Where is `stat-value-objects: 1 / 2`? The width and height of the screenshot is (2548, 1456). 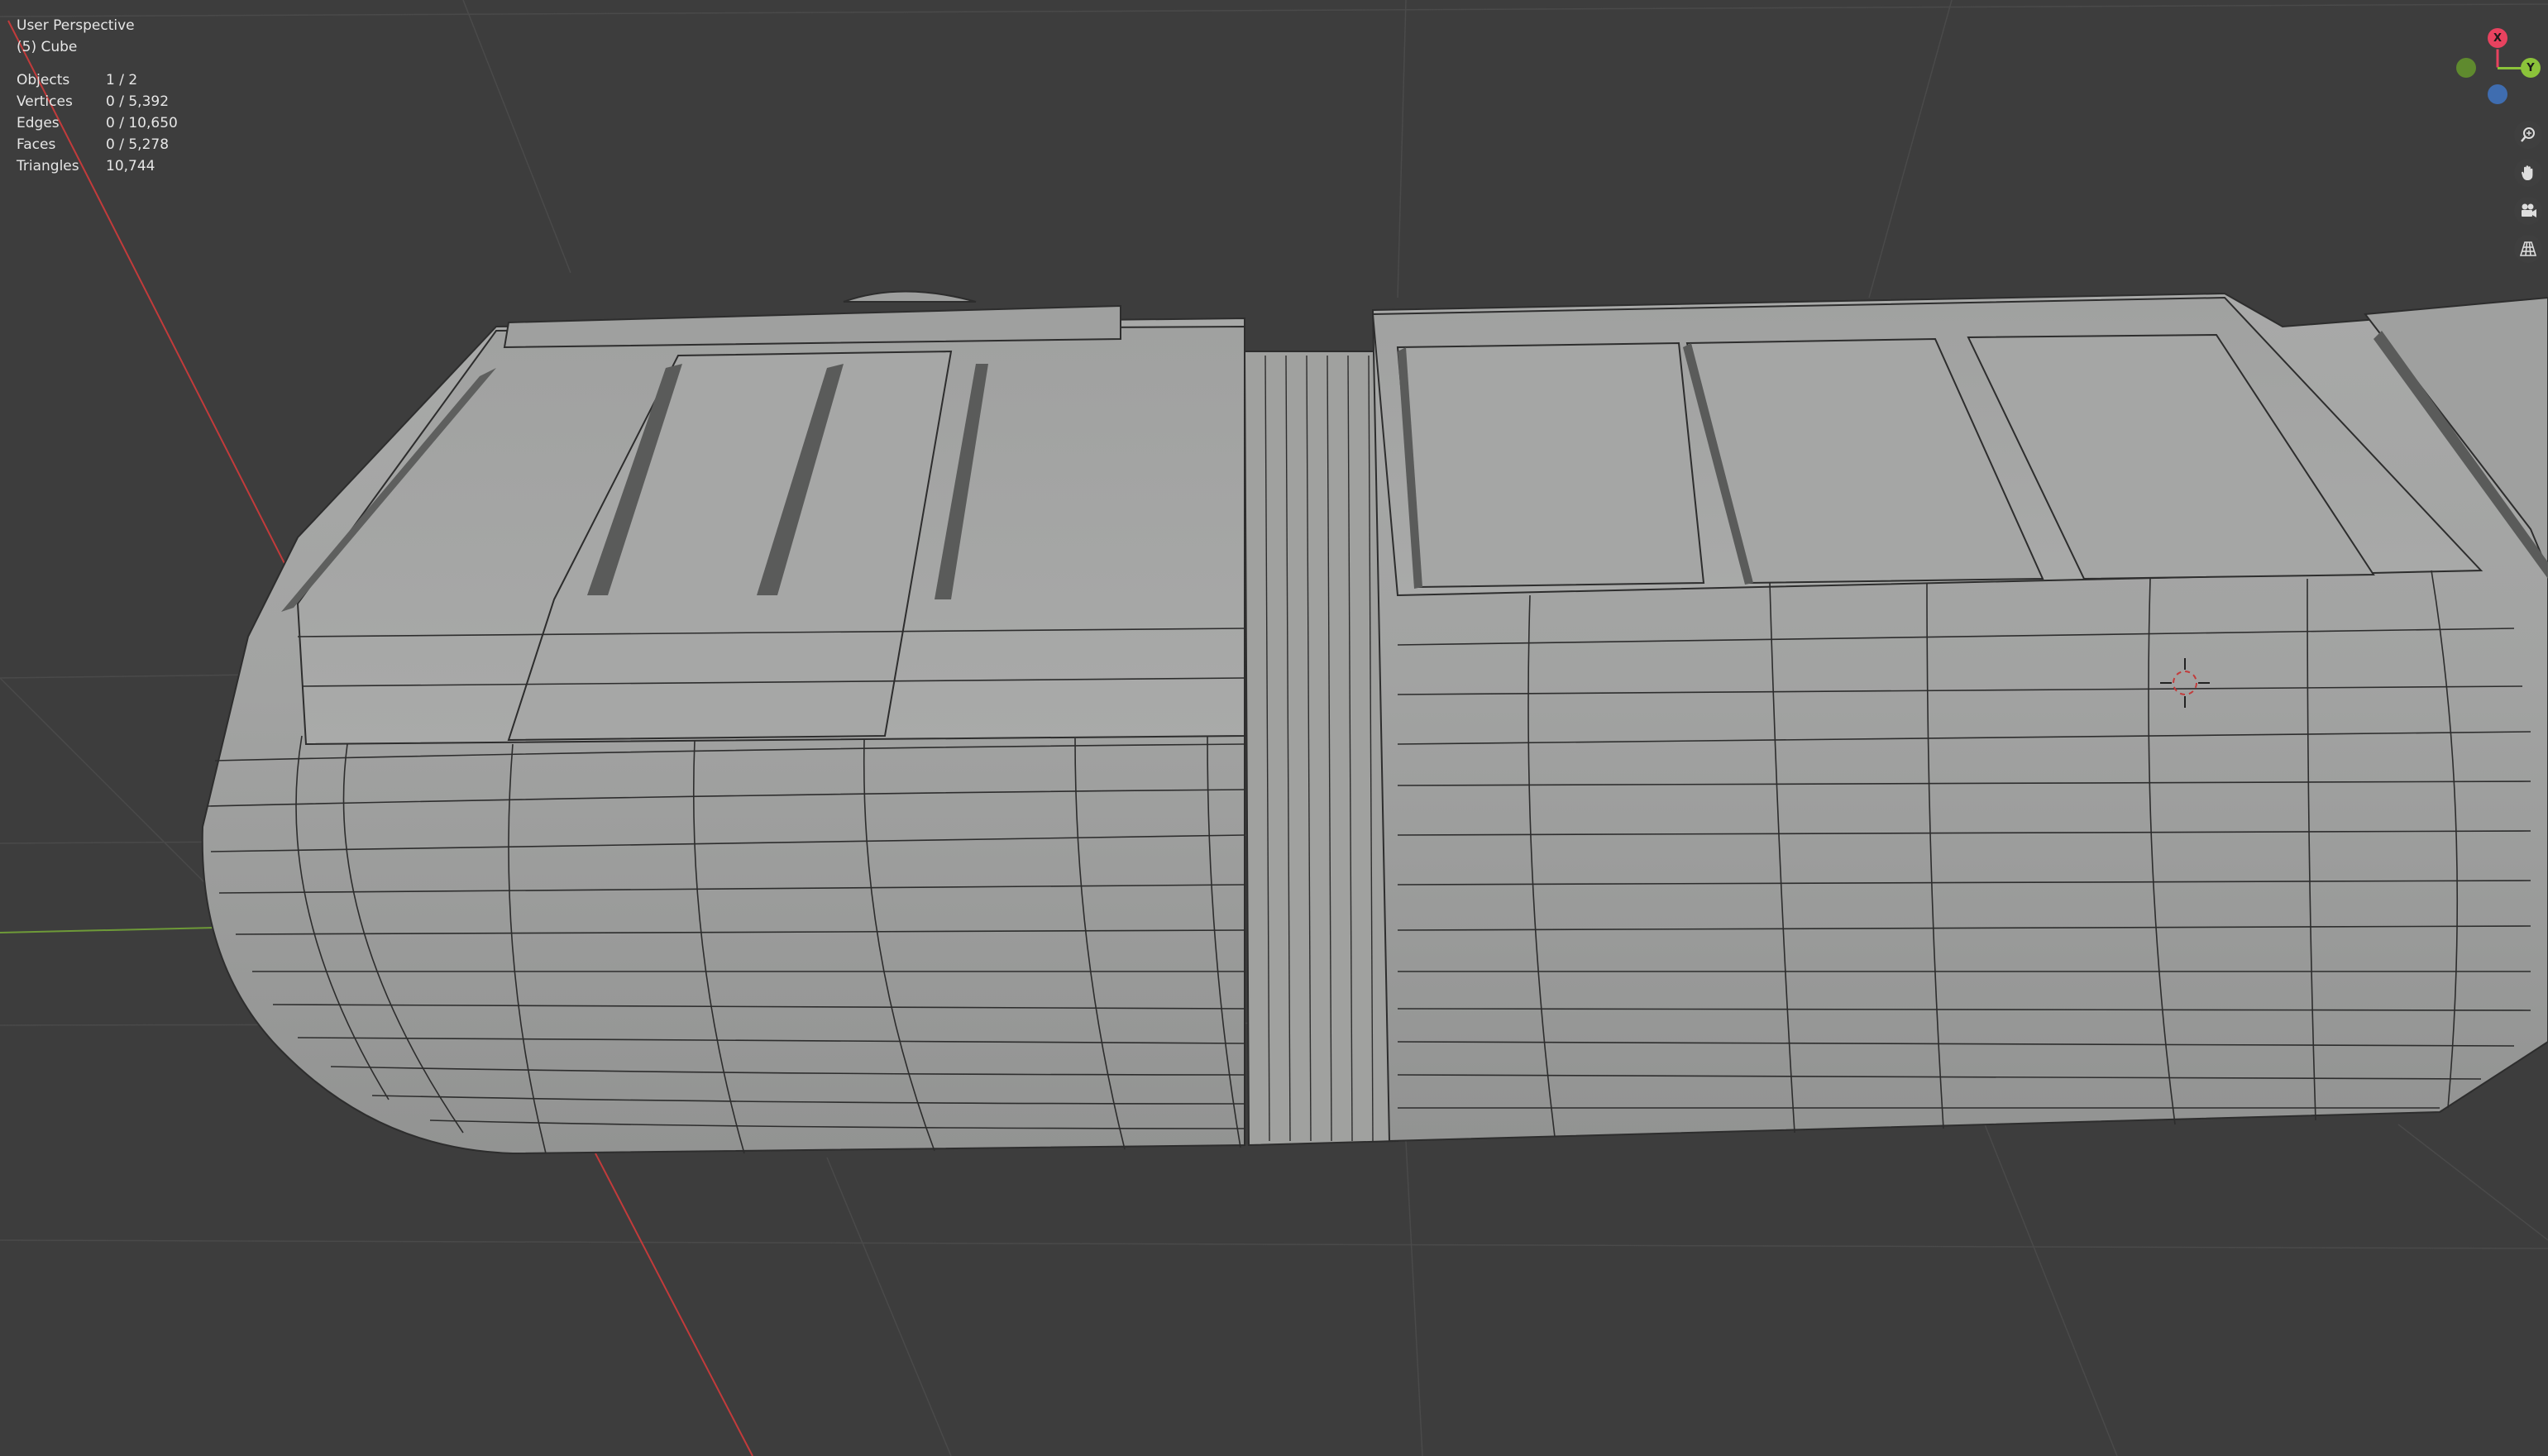
stat-value-objects: 1 / 2 is located at coordinates (122, 80).